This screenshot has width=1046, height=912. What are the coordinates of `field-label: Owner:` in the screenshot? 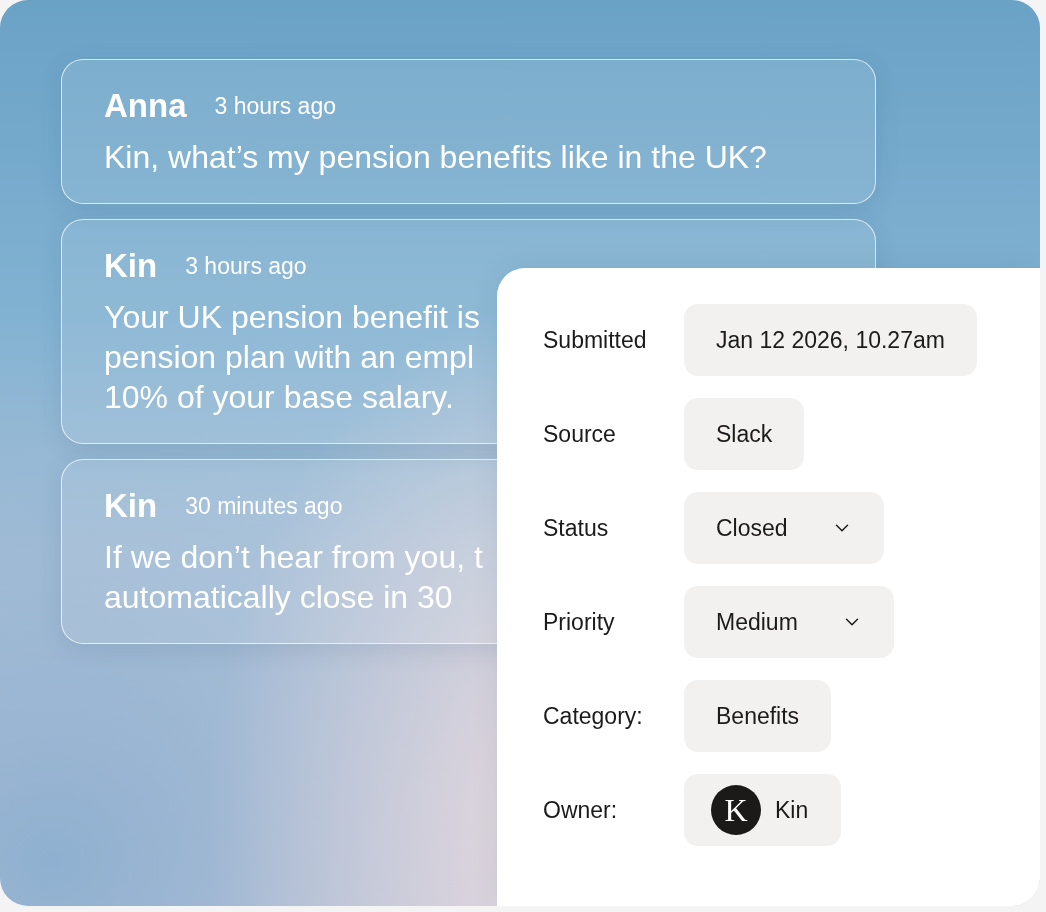 It's located at (581, 810).